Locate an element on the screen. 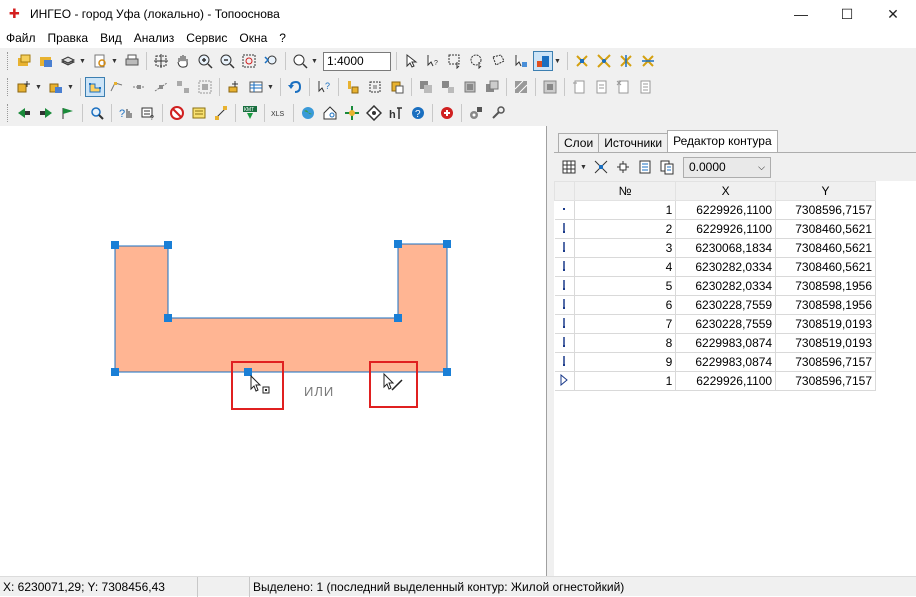 Image resolution: width=916 pixels, height=597 pixels. select-area-icon is located at coordinates (161, 61).